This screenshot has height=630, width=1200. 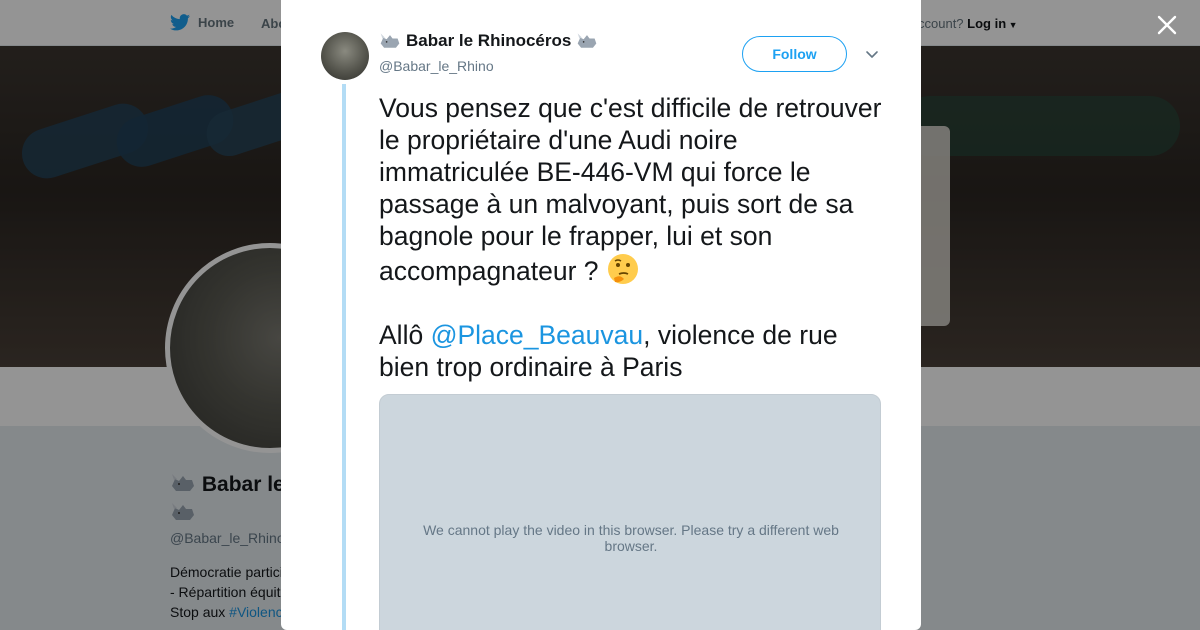 What do you see at coordinates (1167, 25) in the screenshot?
I see `close-icon` at bounding box center [1167, 25].